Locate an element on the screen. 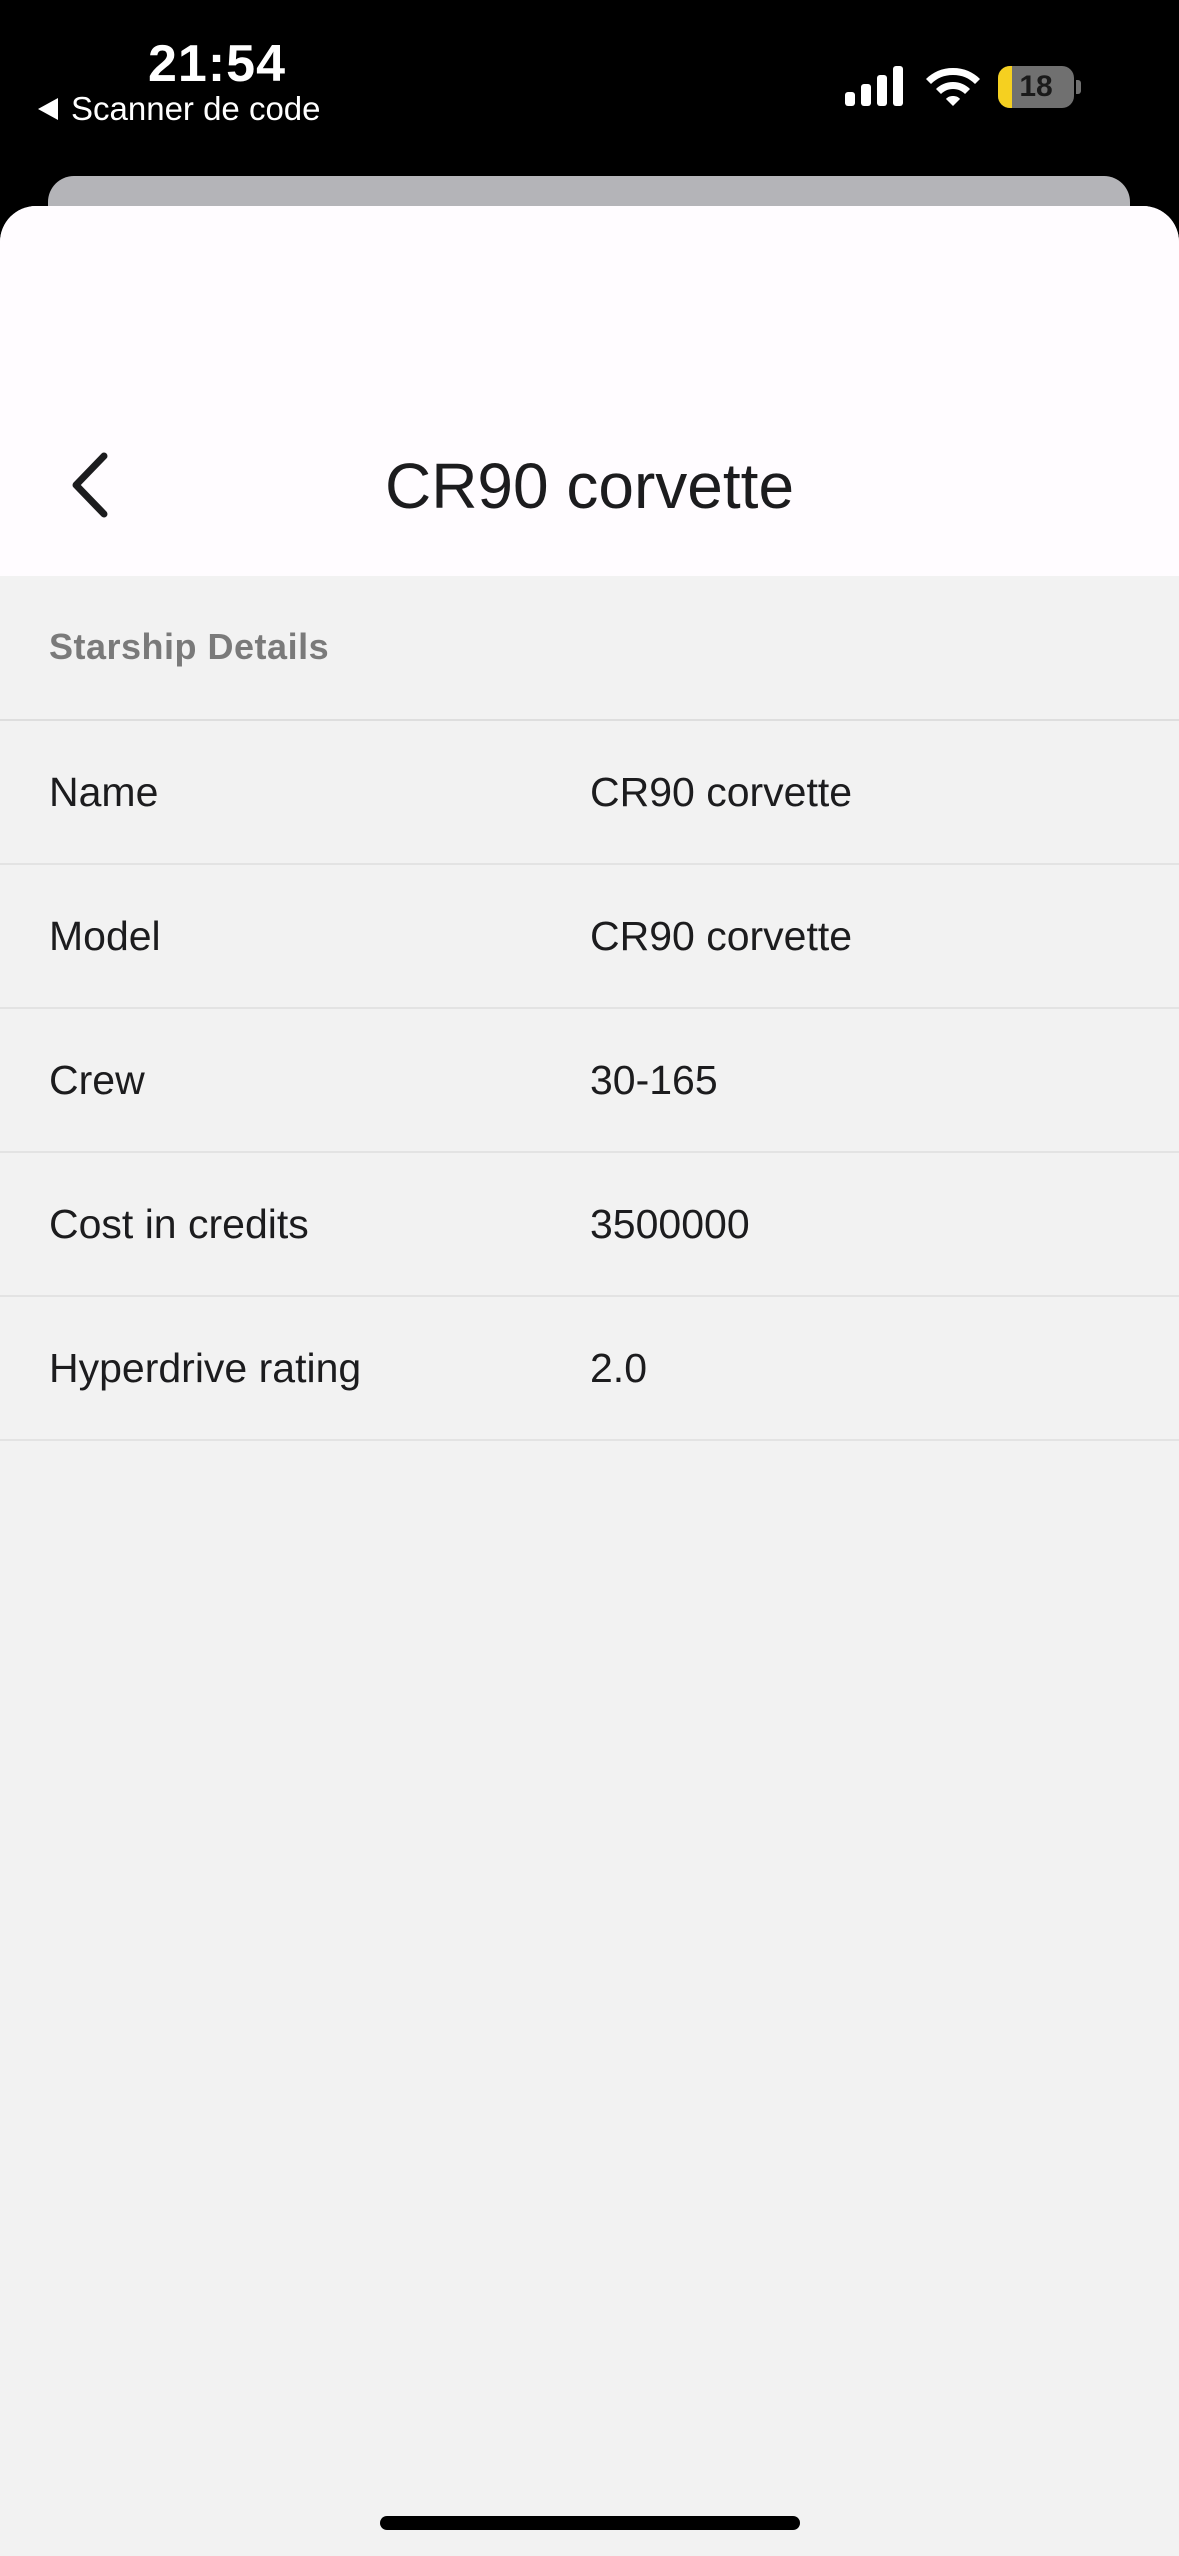  battery-body: 18 is located at coordinates (1036, 87).